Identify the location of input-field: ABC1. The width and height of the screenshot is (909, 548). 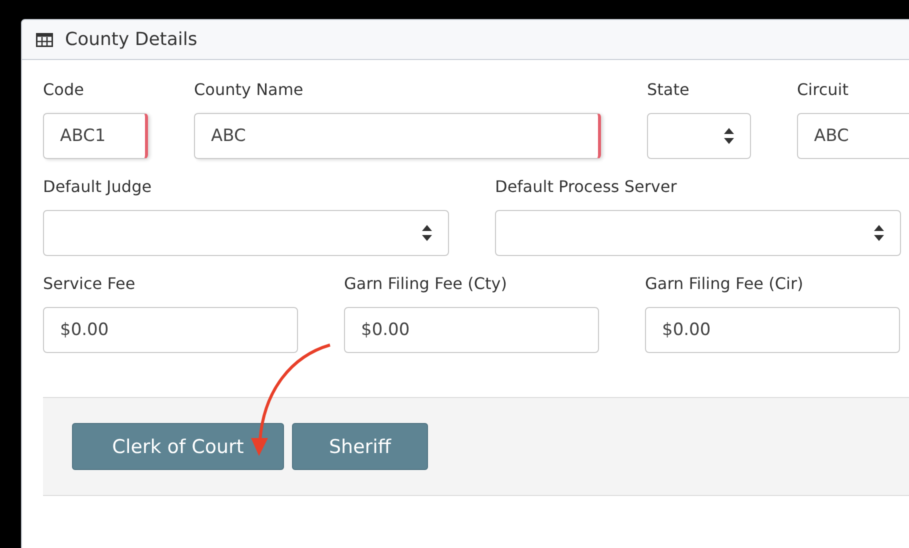
(95, 136).